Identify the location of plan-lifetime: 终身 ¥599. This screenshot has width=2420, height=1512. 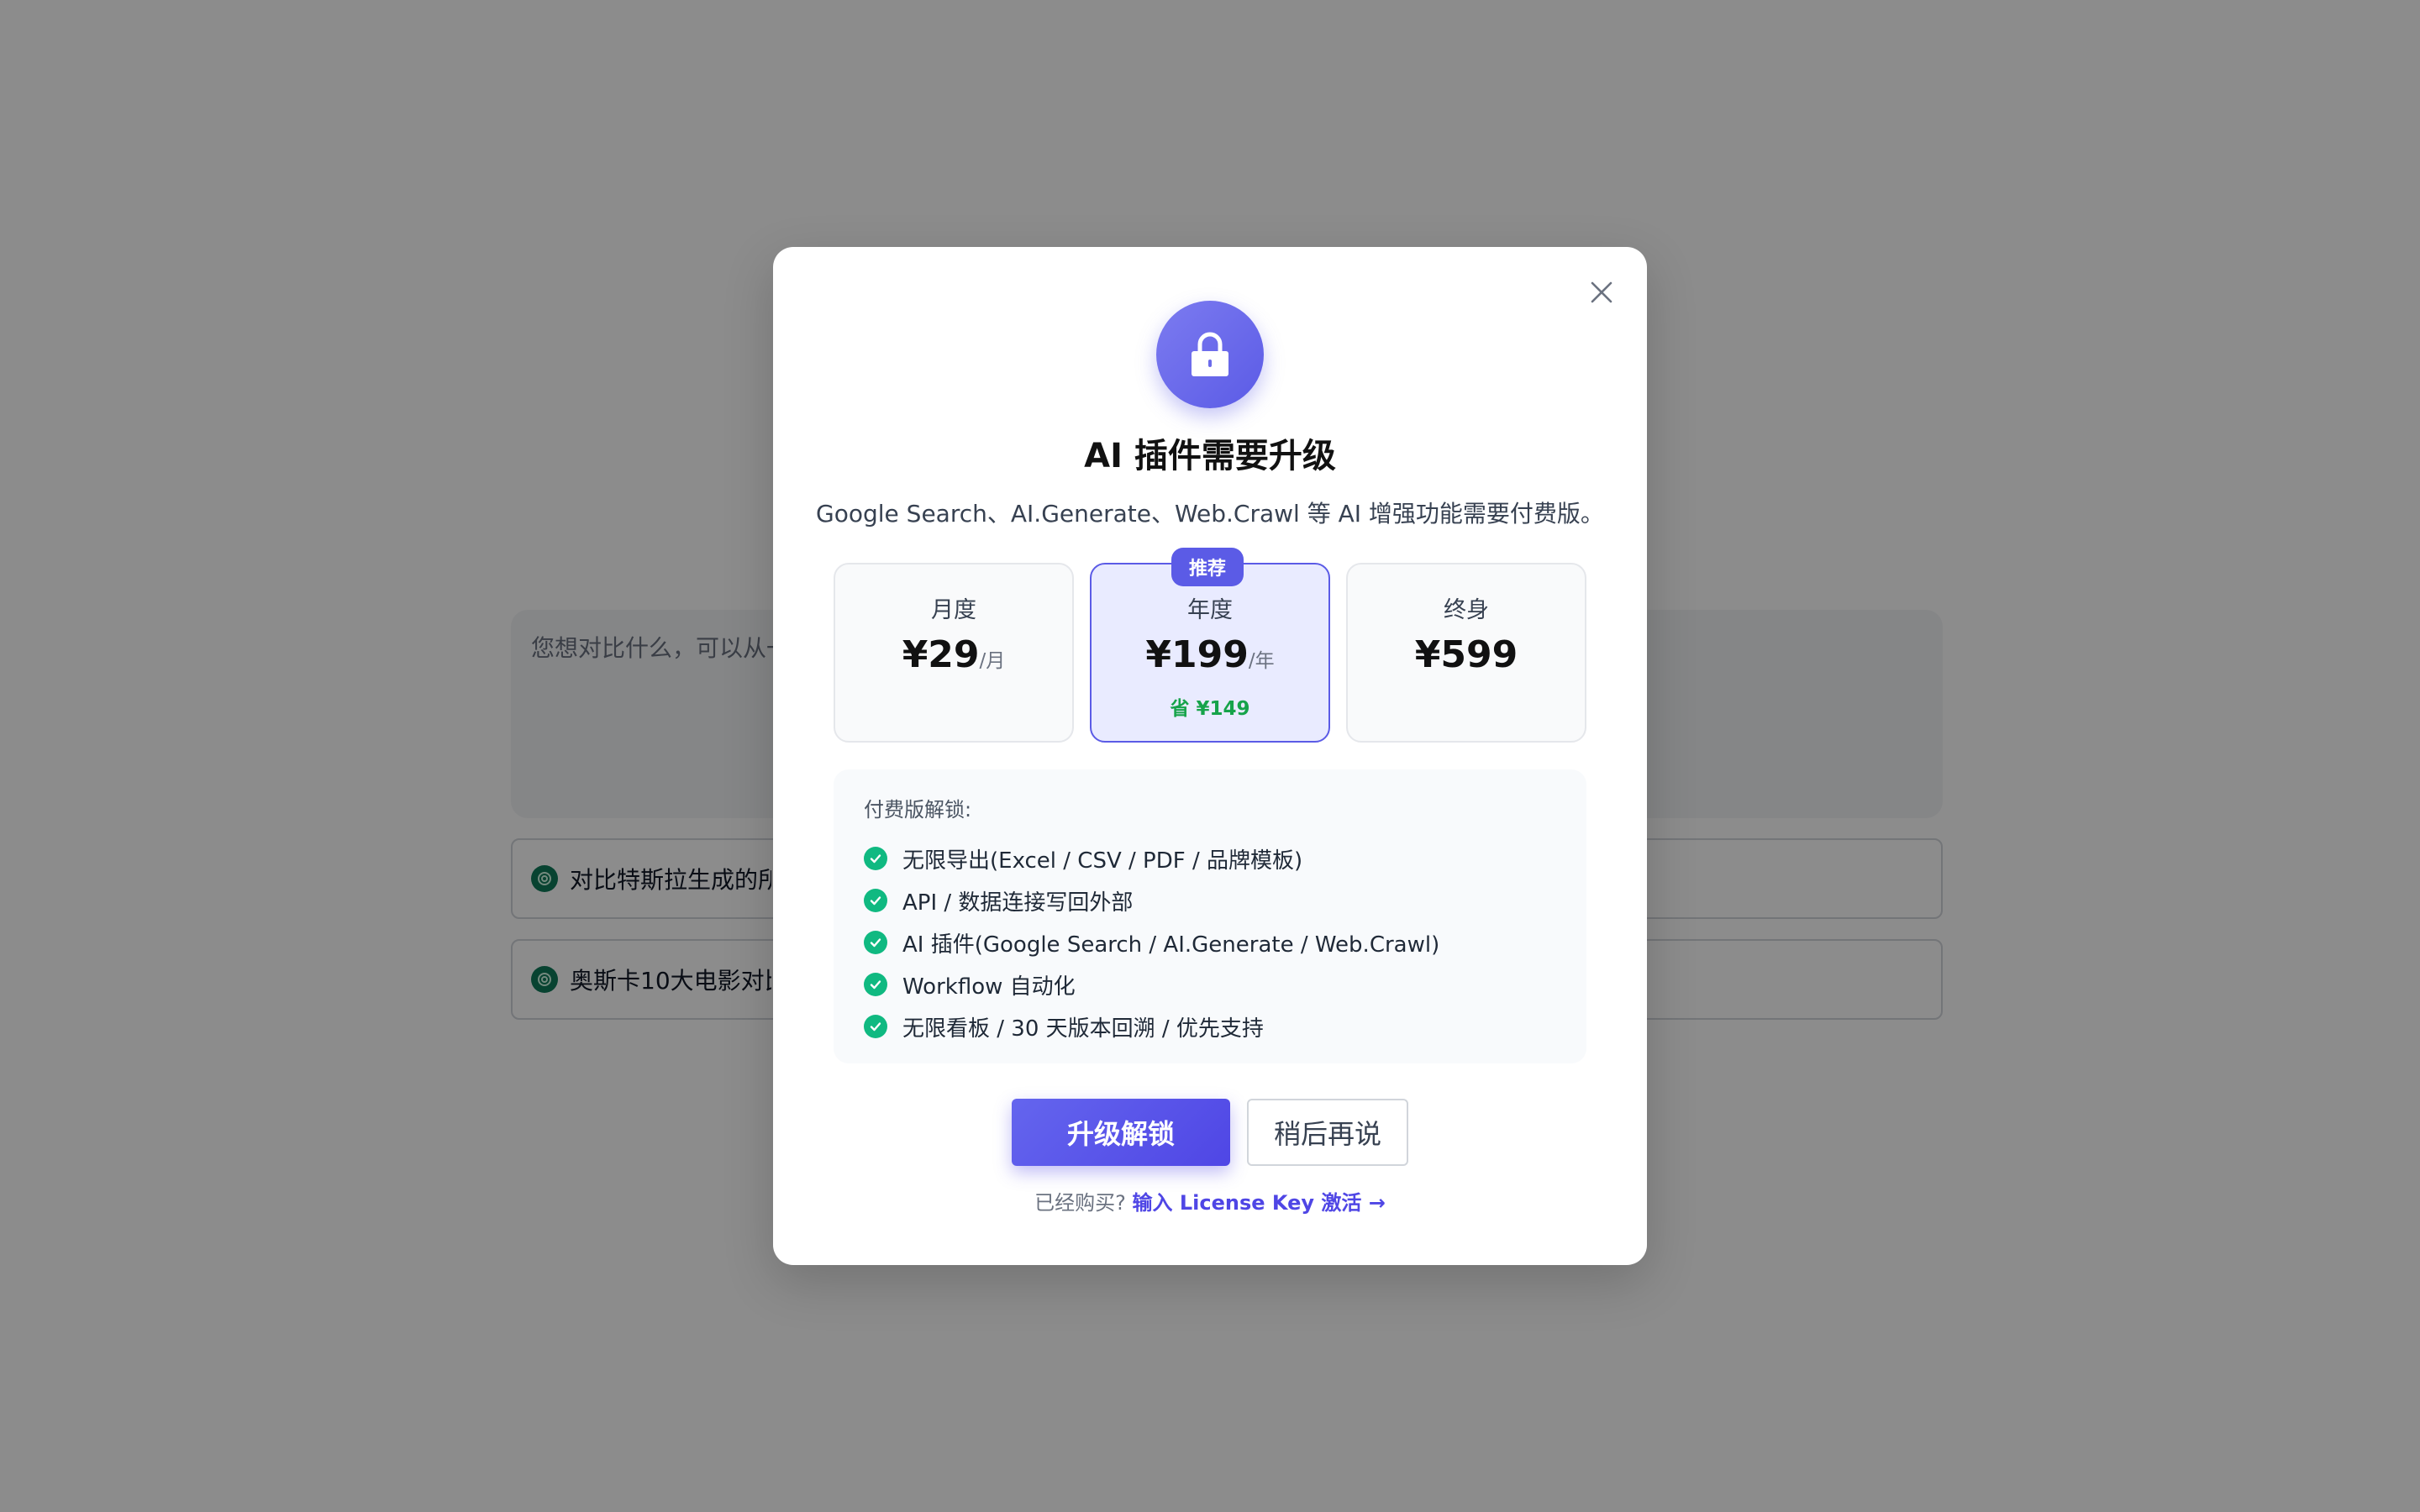
(1466, 653).